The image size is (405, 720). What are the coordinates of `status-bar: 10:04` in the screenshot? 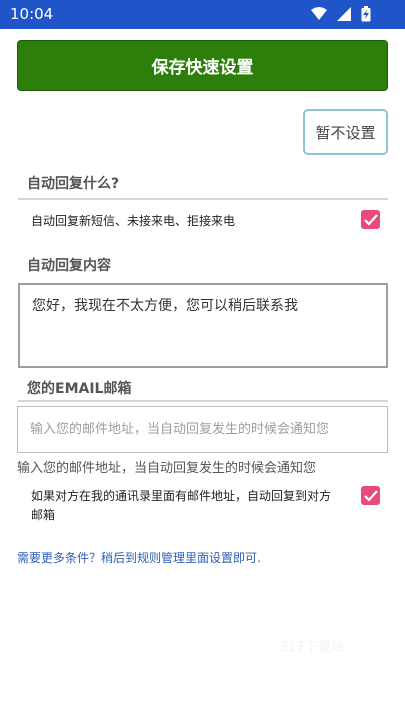 It's located at (202, 14).